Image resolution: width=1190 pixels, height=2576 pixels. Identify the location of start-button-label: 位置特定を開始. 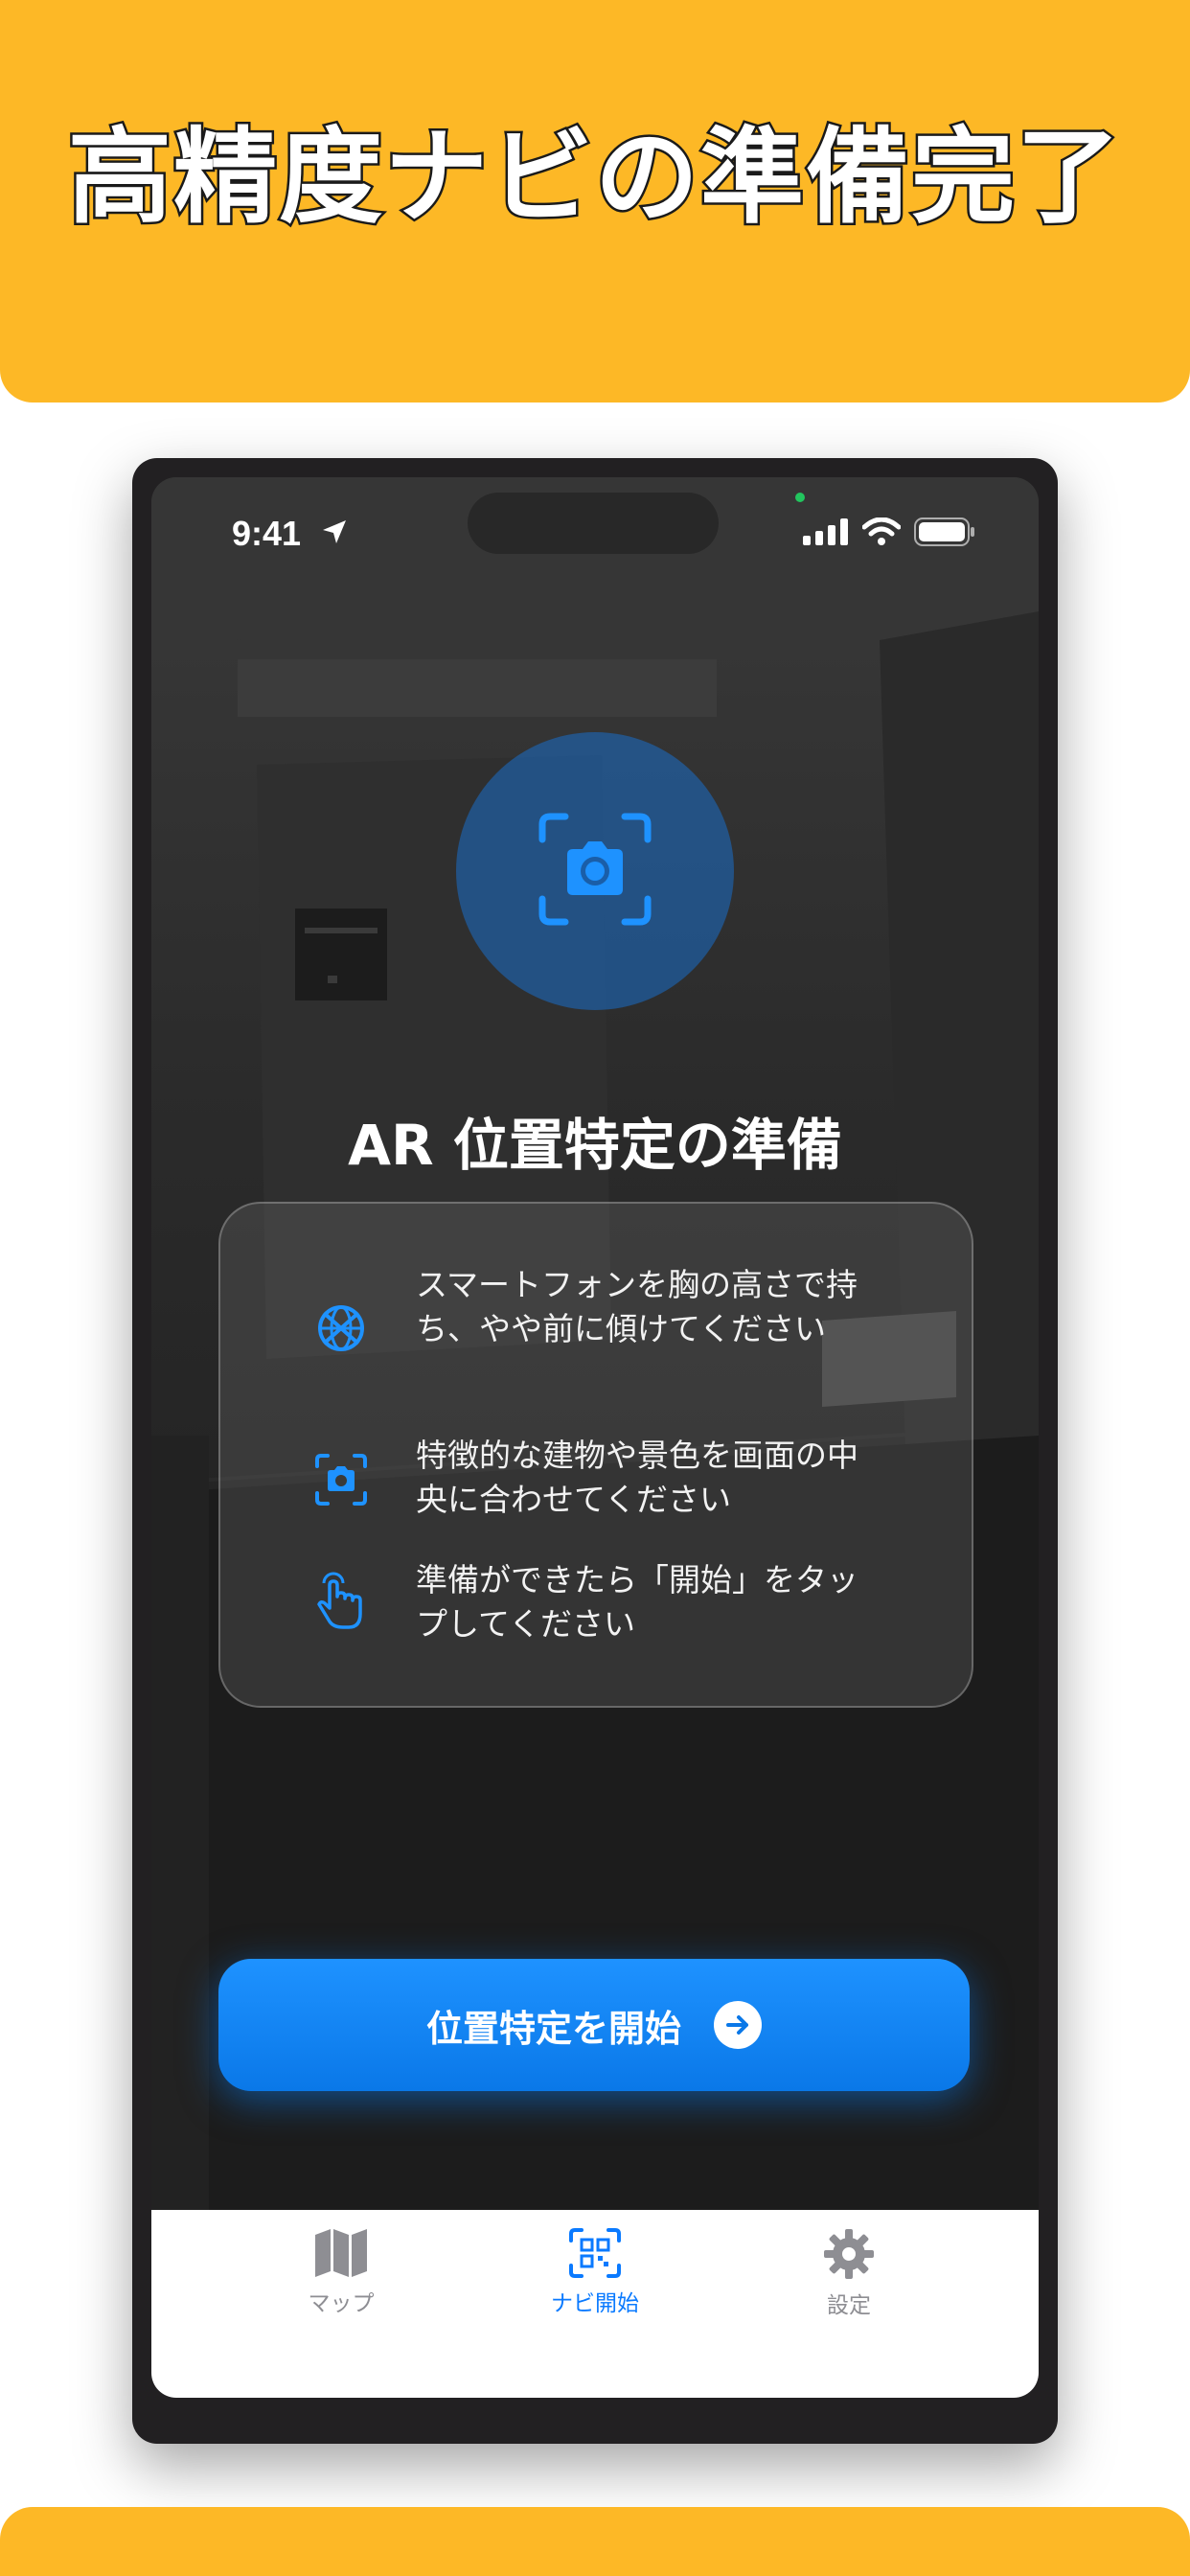
(553, 2028).